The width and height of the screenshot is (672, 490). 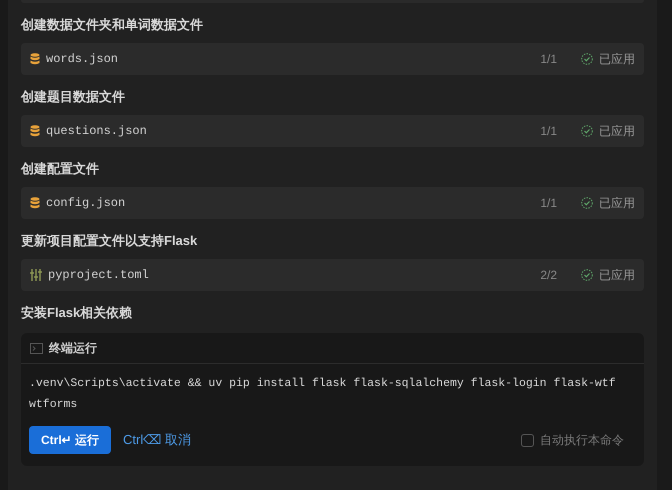 I want to click on run-button: Ctrl↵ 运行, so click(x=70, y=440).